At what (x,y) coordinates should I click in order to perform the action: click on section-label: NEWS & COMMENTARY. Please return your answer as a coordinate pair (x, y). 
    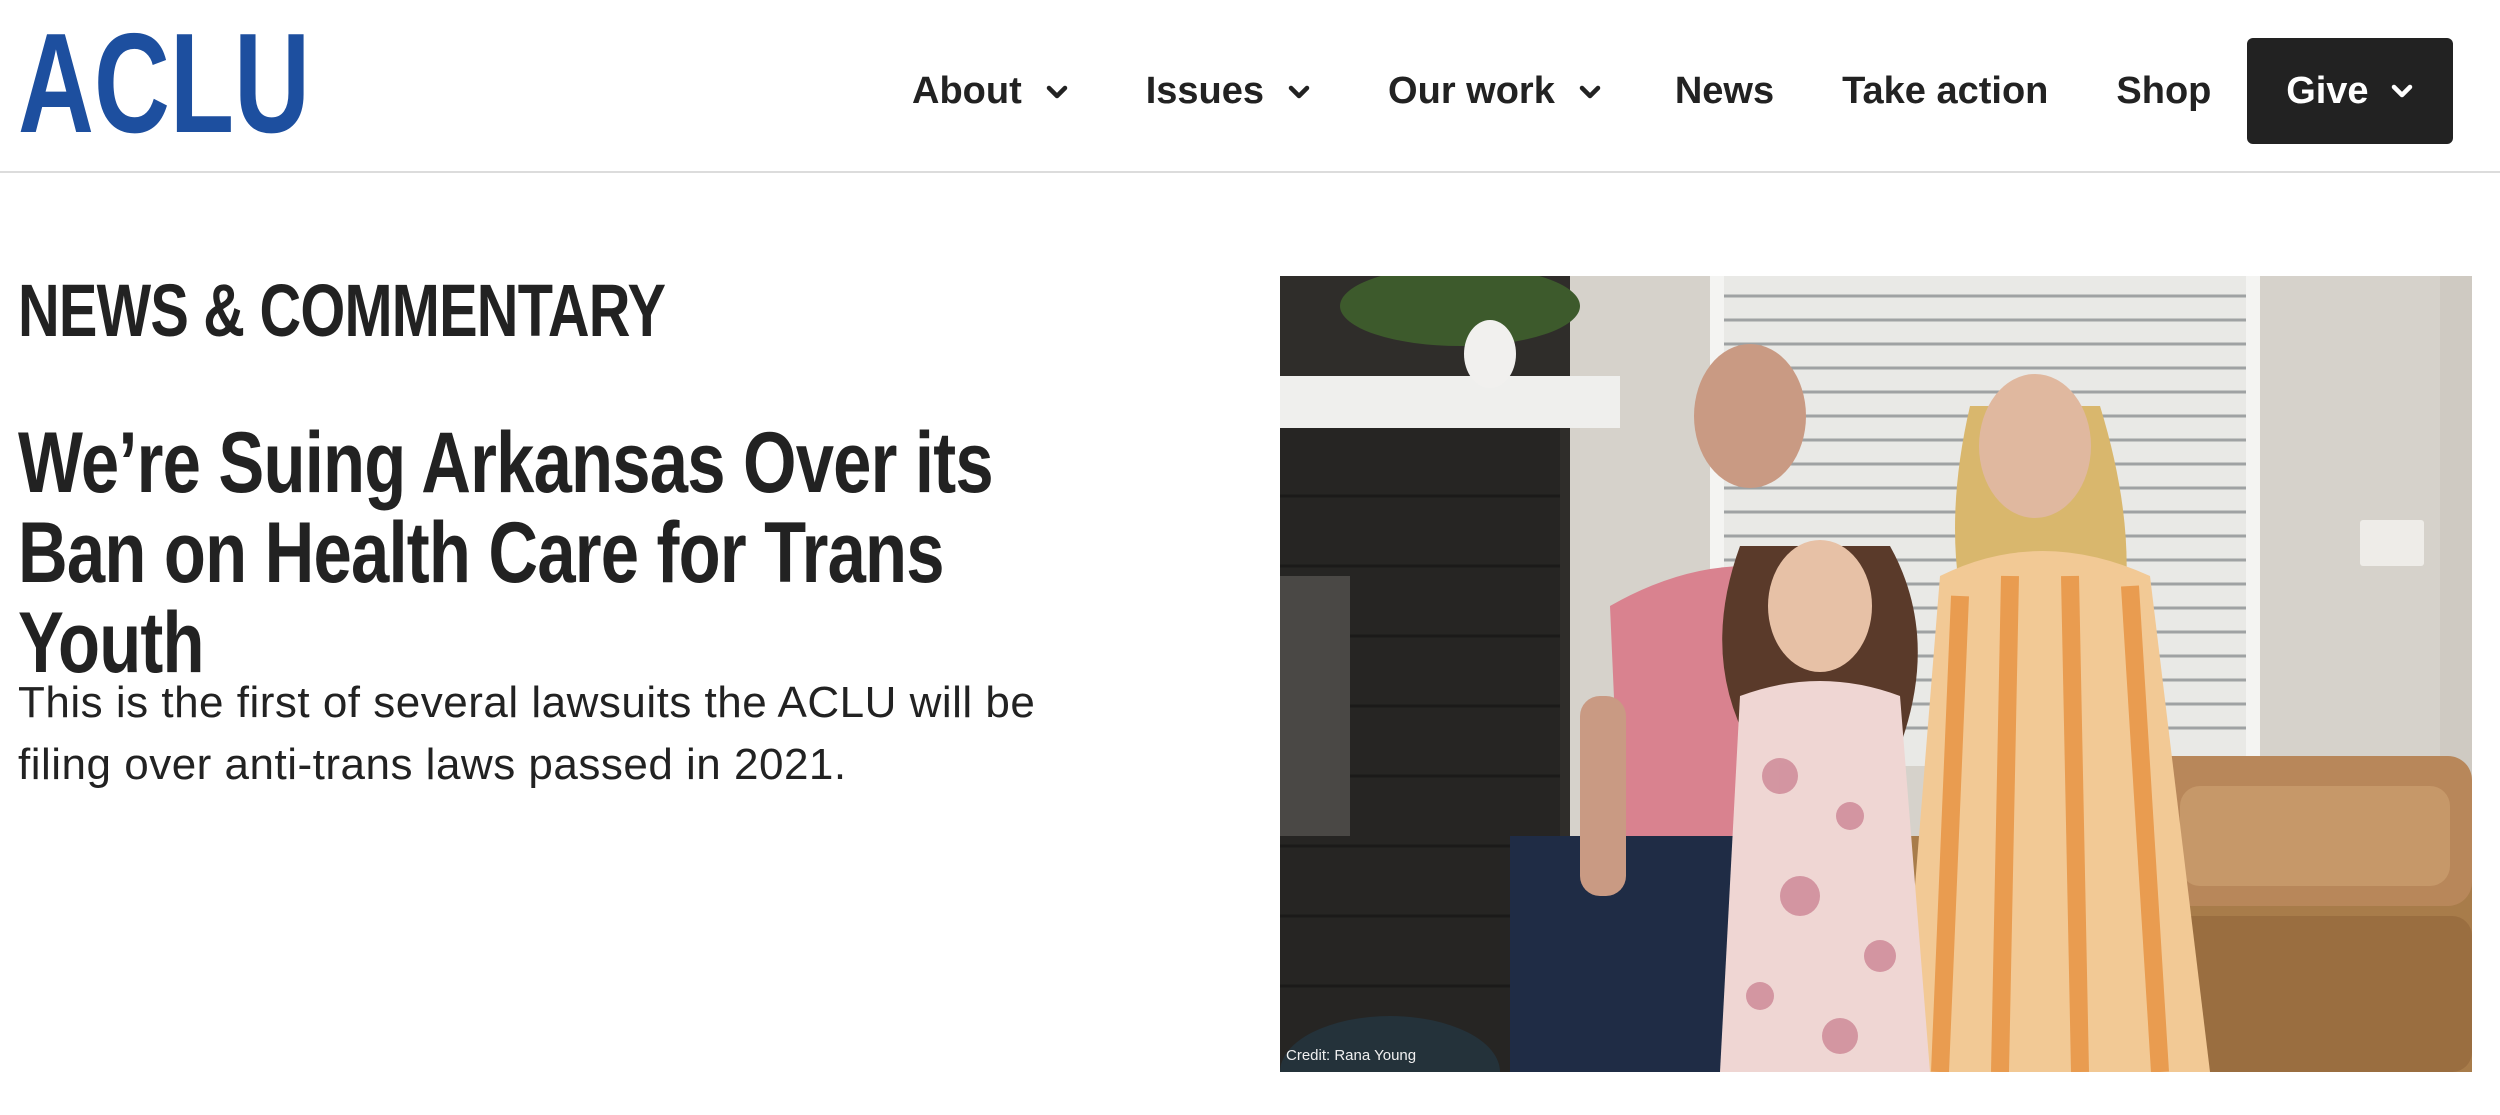
    Looking at the image, I should click on (342, 310).